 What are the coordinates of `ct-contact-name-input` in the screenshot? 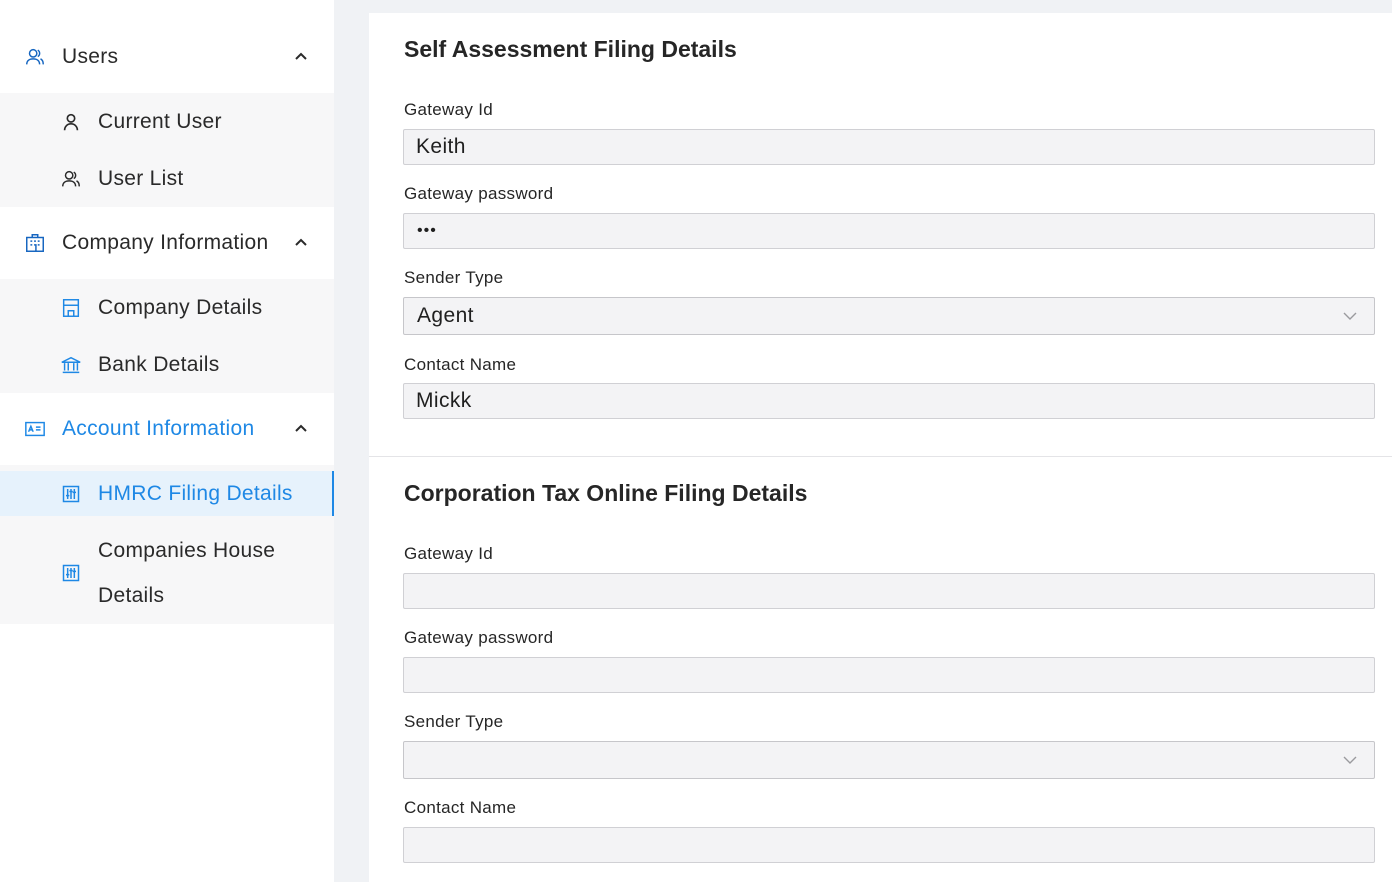 It's located at (889, 845).